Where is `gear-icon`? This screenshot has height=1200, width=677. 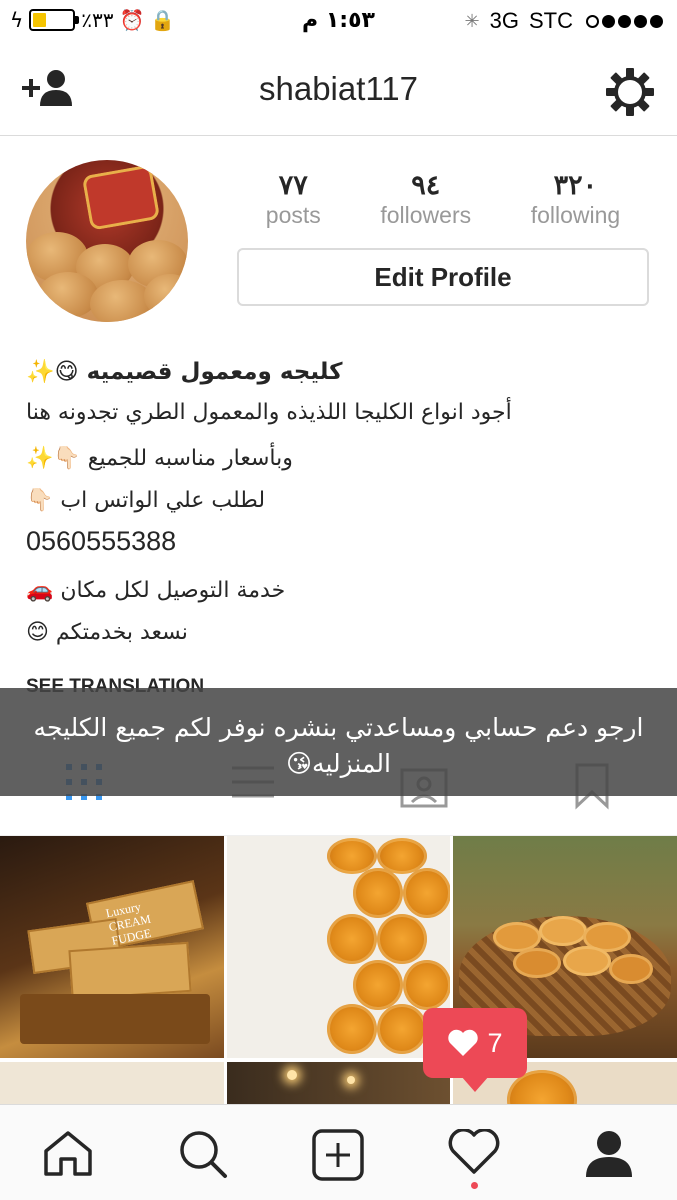
gear-icon is located at coordinates (630, 92).